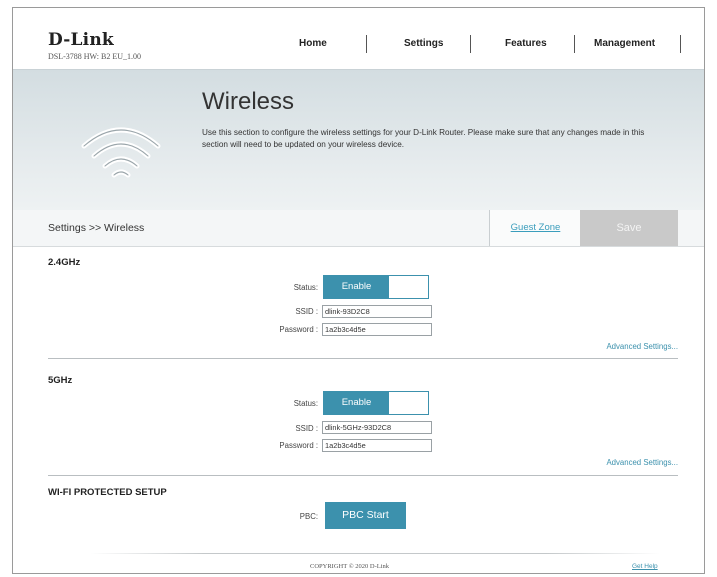  I want to click on breadcrumb: Settings >> Wireless, so click(96, 228).